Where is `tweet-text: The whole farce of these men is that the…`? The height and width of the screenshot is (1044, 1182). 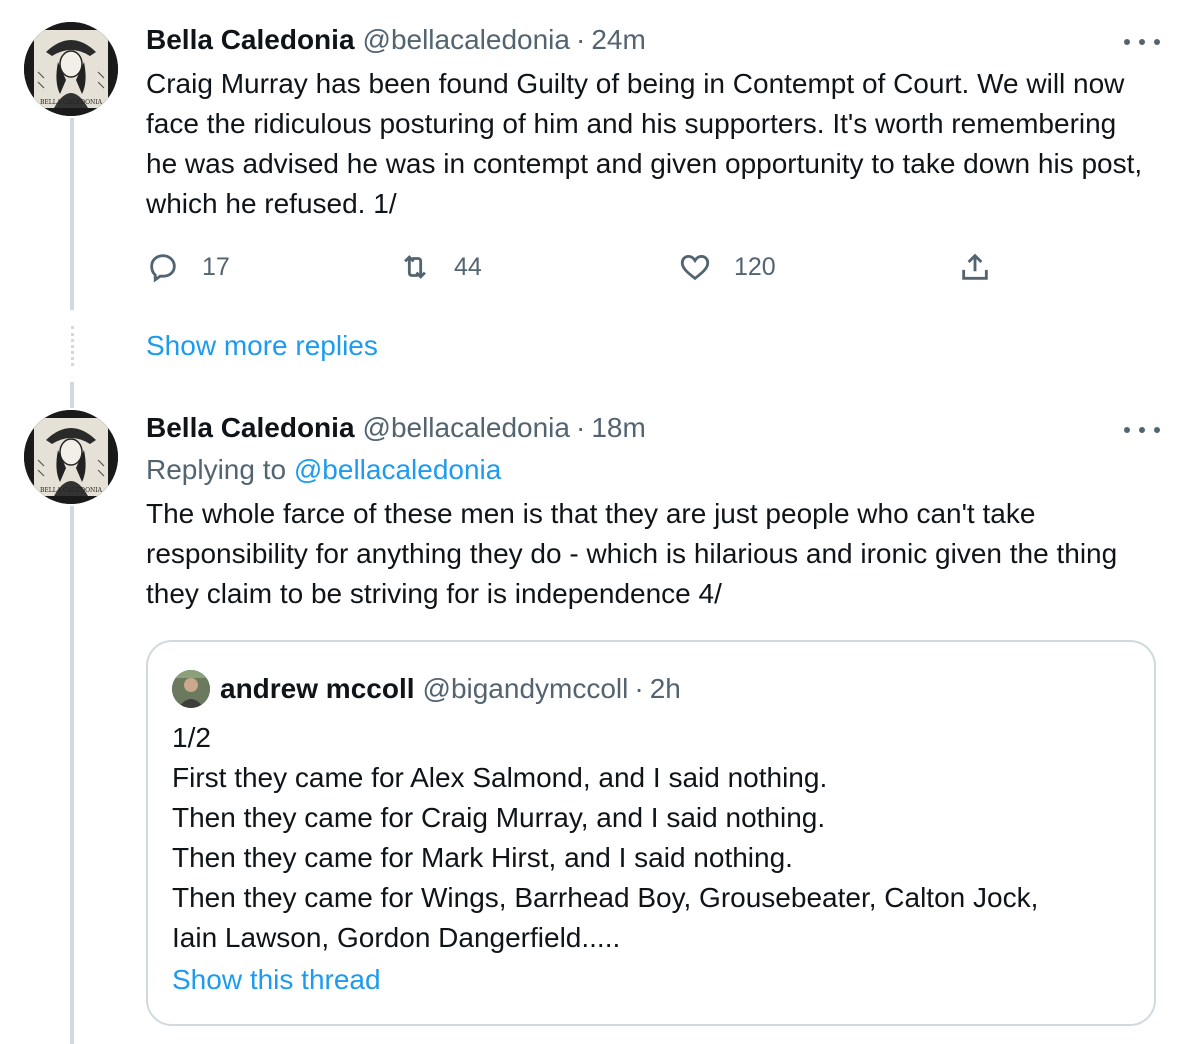 tweet-text: The whole farce of these men is that the… is located at coordinates (632, 553).